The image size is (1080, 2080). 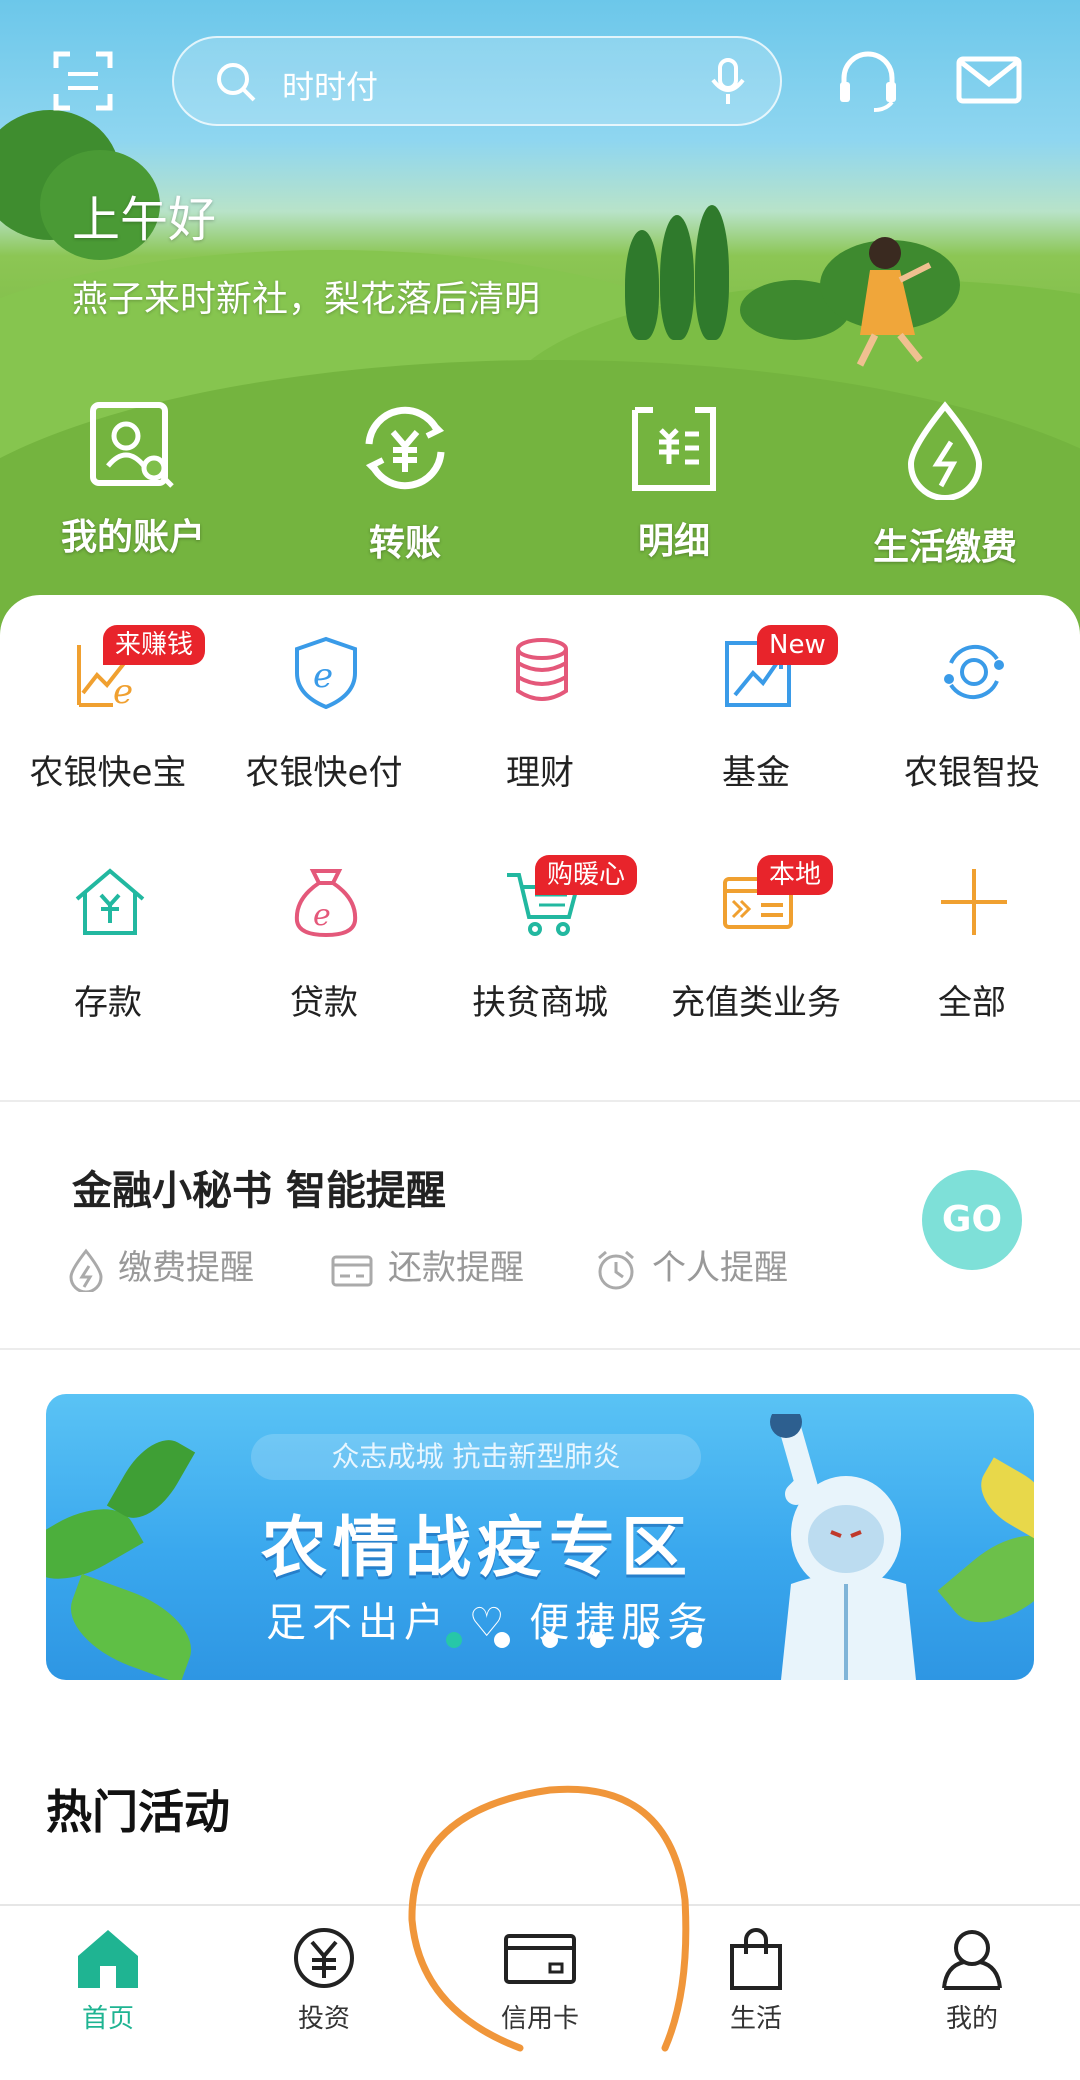 What do you see at coordinates (616, 1269) in the screenshot?
I see `alarm-clock-icon` at bounding box center [616, 1269].